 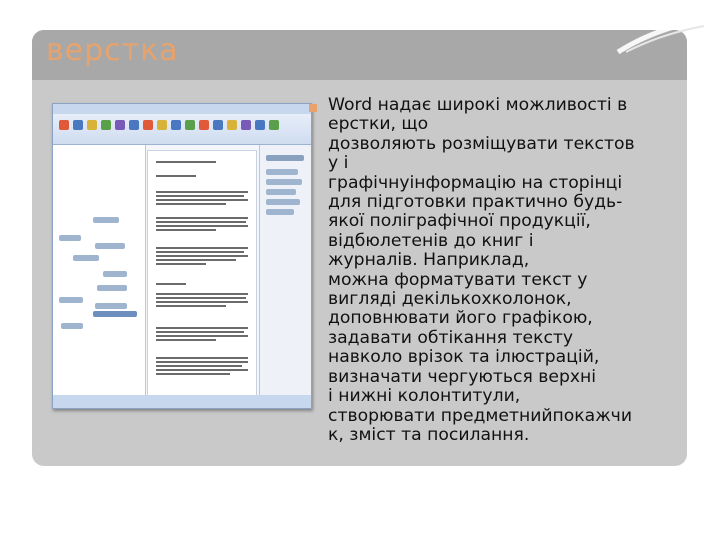 What do you see at coordinates (338, 163) in the screenshot?
I see `body-line: у і` at bounding box center [338, 163].